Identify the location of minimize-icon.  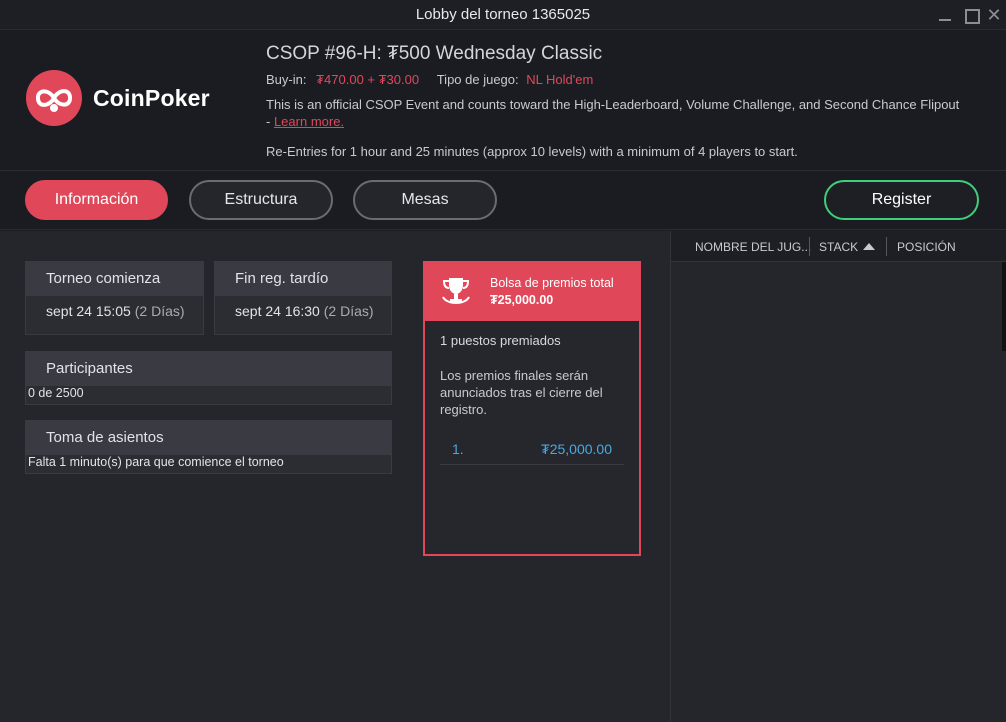
(945, 15).